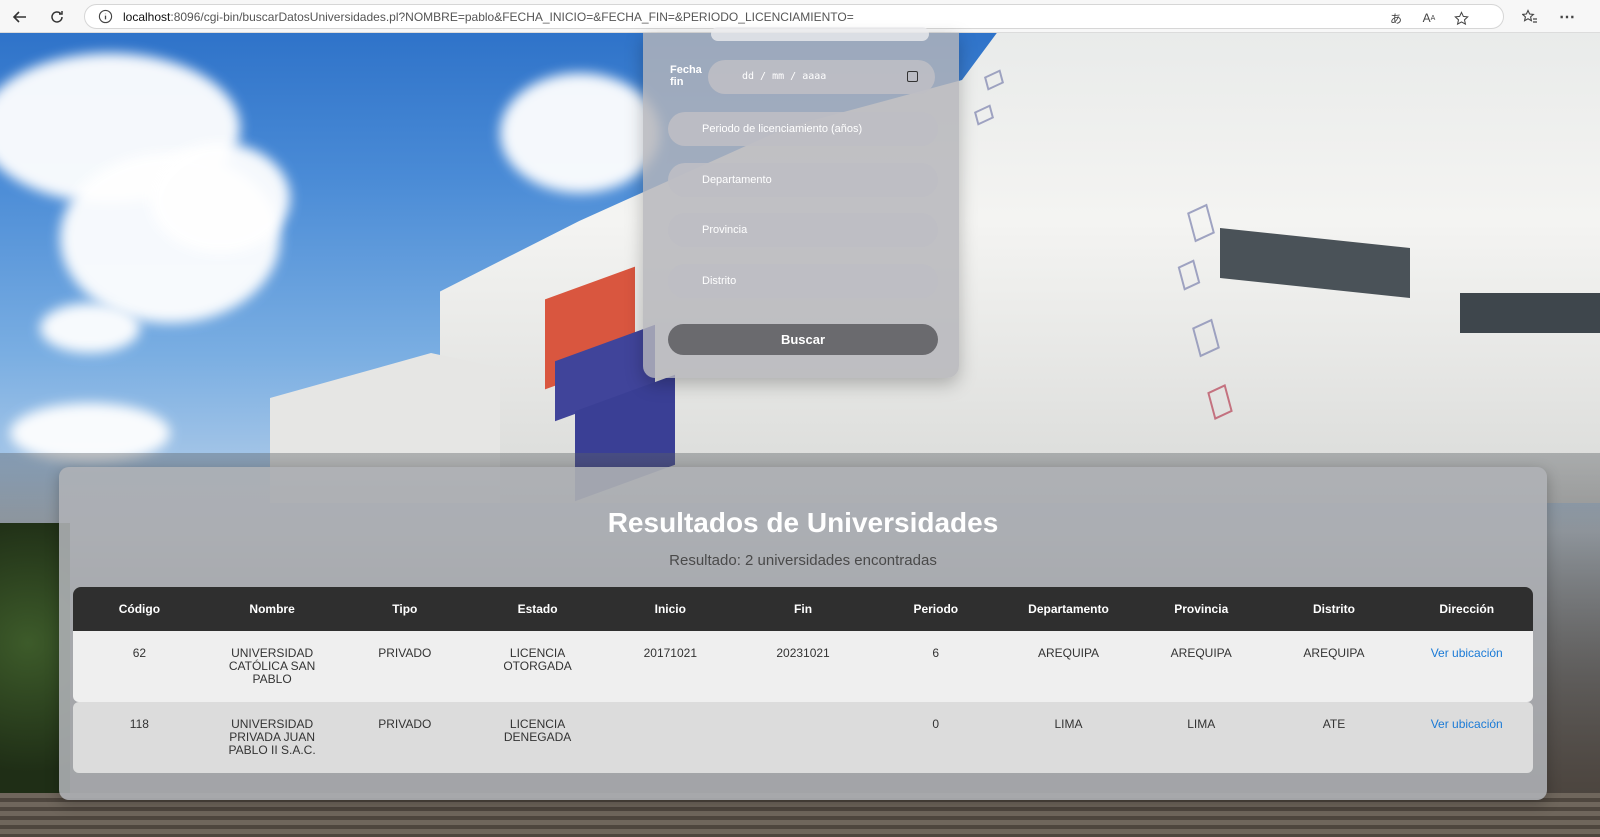  I want to click on reload-icon, so click(57, 17).